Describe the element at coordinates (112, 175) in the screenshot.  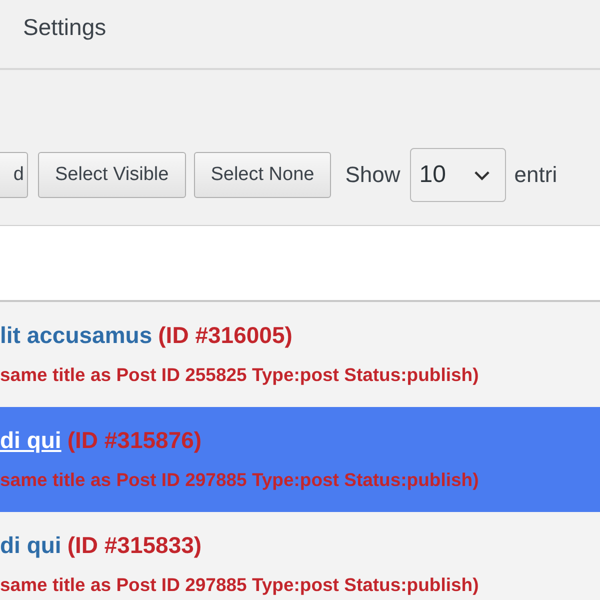
I see `toolbar-button: Select Visible` at that location.